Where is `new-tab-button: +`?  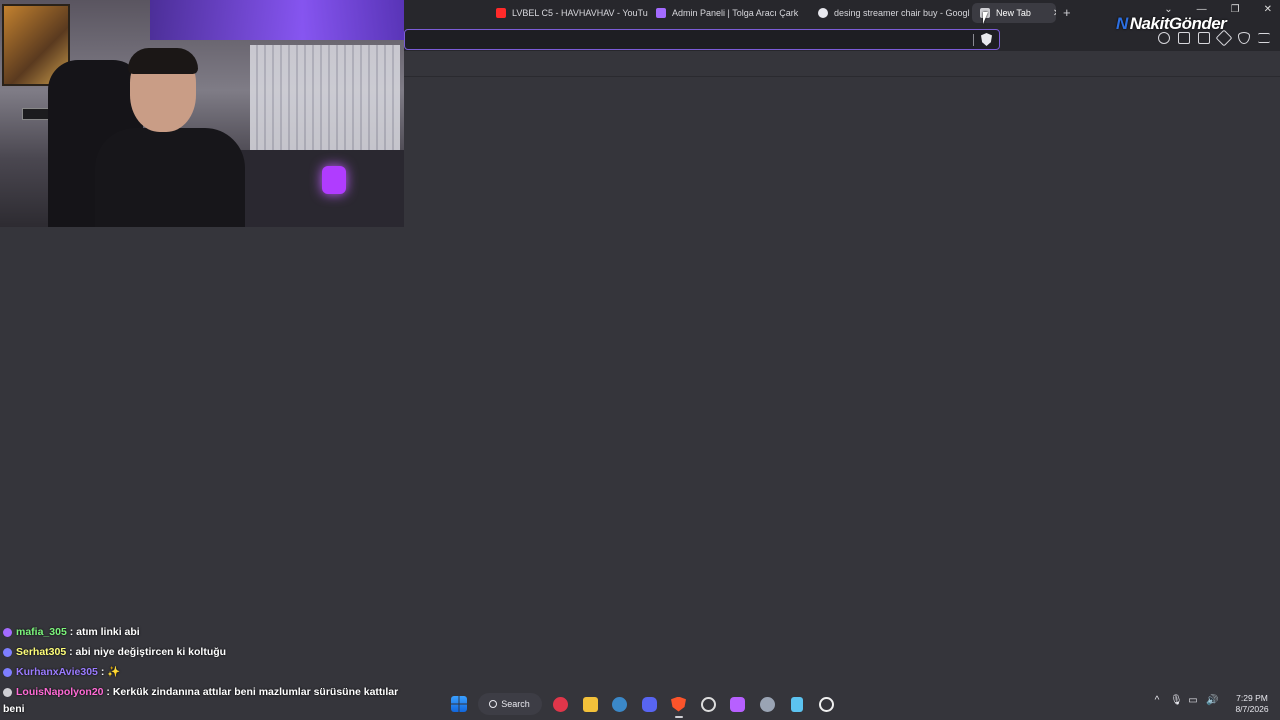 new-tab-button: + is located at coordinates (1067, 12).